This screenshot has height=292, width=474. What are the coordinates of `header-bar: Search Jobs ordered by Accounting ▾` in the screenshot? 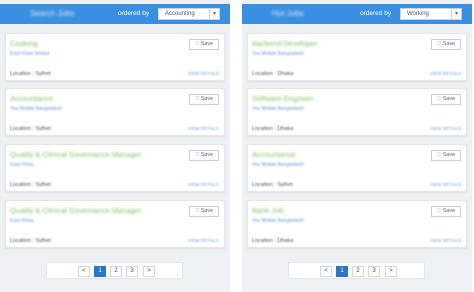 It's located at (115, 14).